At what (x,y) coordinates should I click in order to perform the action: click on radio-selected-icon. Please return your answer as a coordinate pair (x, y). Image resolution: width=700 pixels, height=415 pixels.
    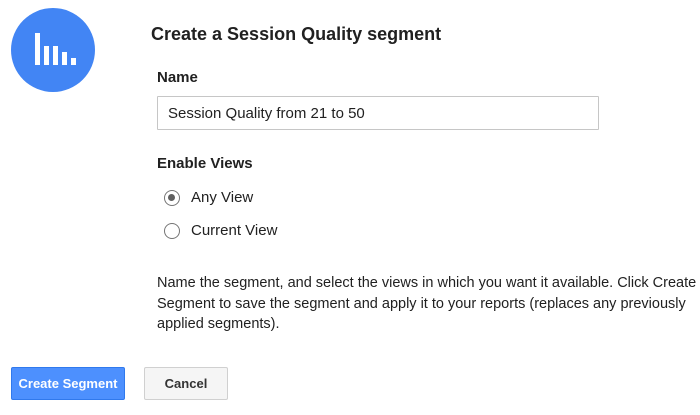
    Looking at the image, I should click on (172, 197).